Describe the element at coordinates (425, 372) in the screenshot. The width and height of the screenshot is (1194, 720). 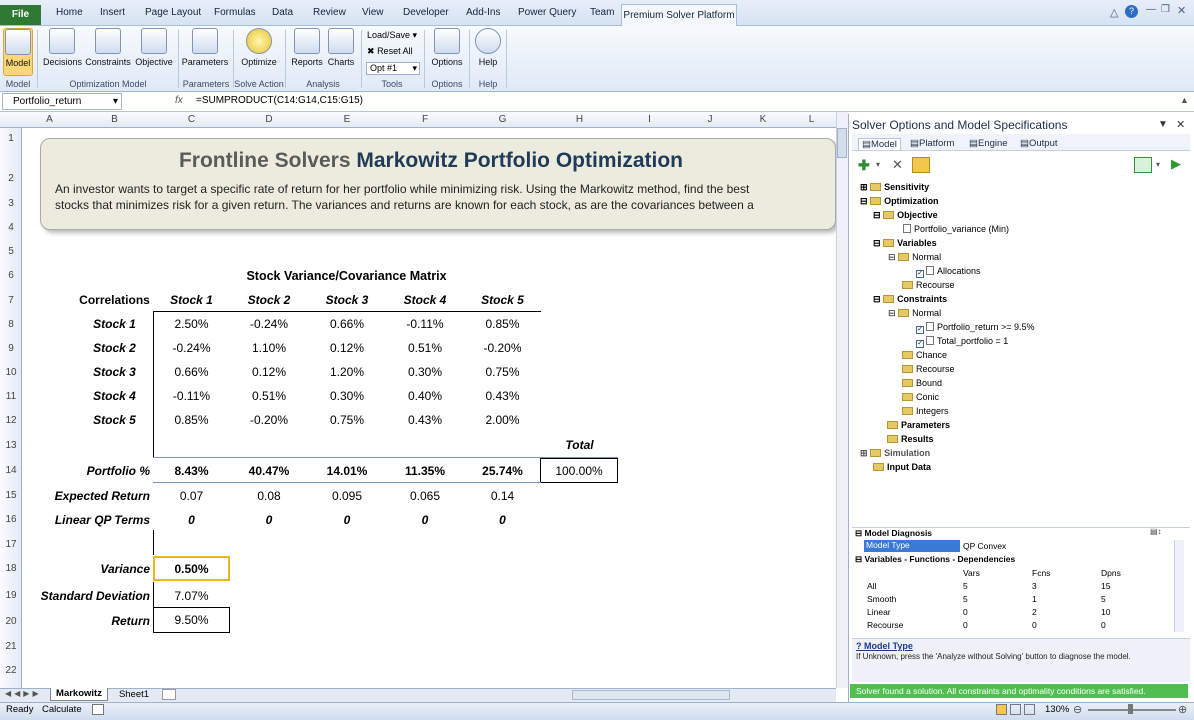
I see `matrix-cell: 0.30%` at that location.